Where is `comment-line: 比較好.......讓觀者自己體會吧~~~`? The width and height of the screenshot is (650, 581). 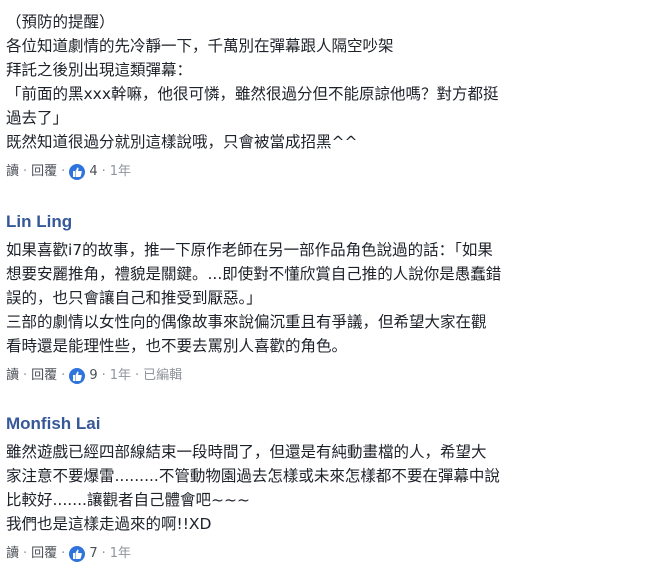
comment-line: 比較好.......讓觀者自己體會吧~~~ is located at coordinates (128, 500).